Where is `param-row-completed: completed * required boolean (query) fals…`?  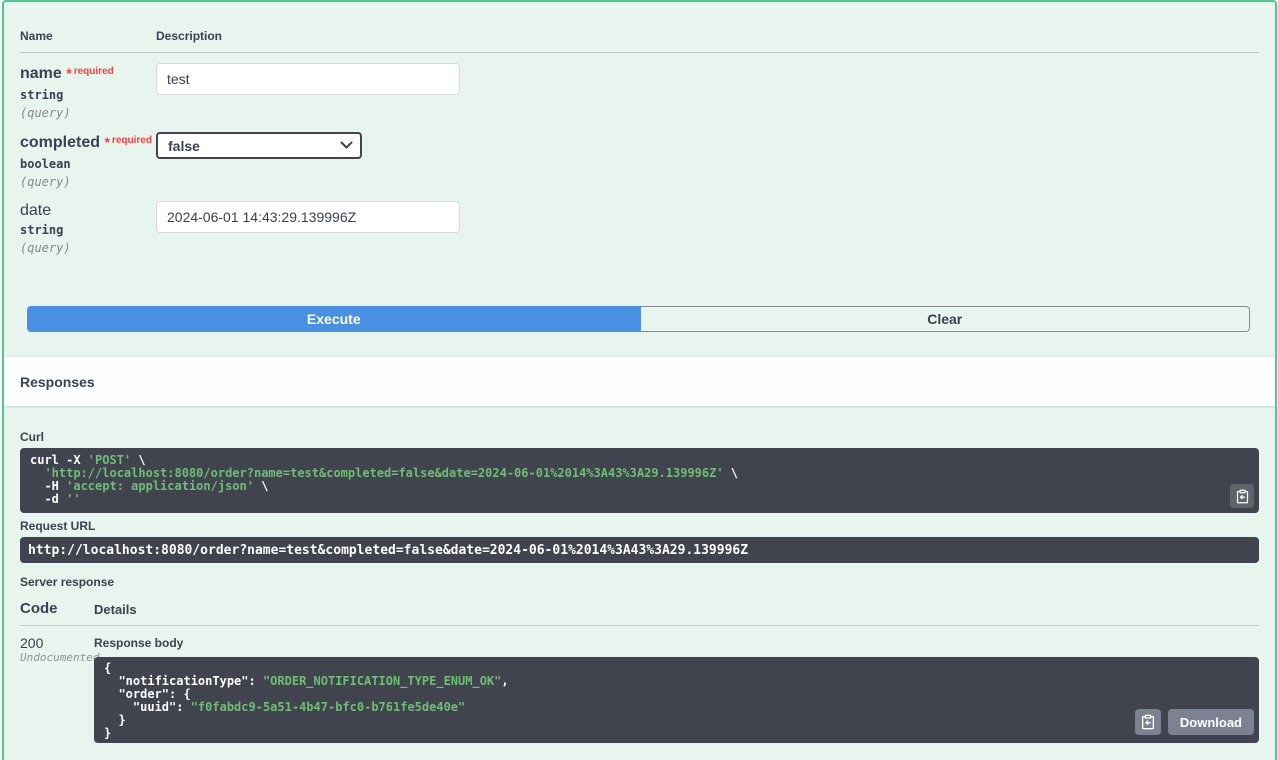
param-row-completed: completed * required boolean (query) fals… is located at coordinates (639, 156).